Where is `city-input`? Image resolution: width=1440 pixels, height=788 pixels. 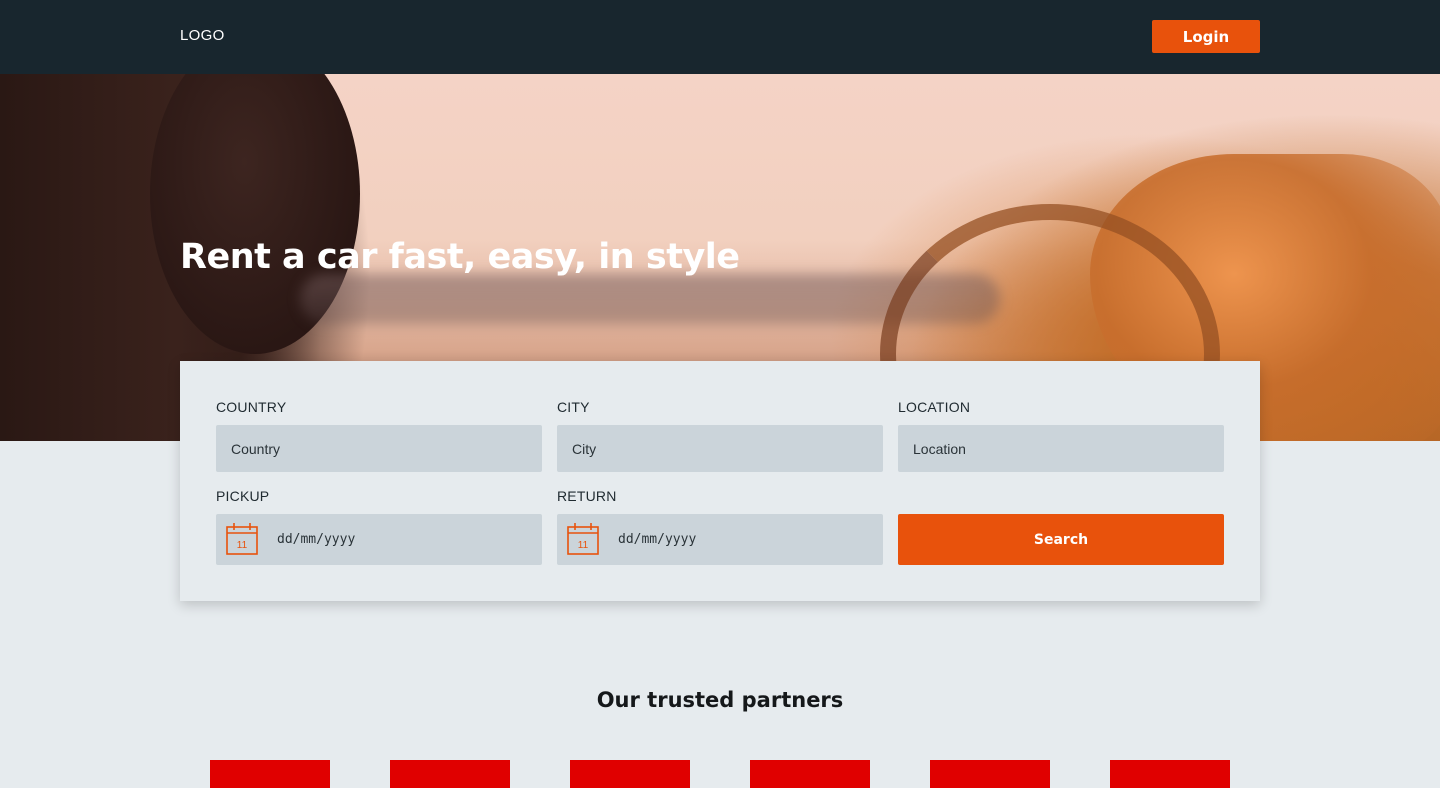 city-input is located at coordinates (720, 448).